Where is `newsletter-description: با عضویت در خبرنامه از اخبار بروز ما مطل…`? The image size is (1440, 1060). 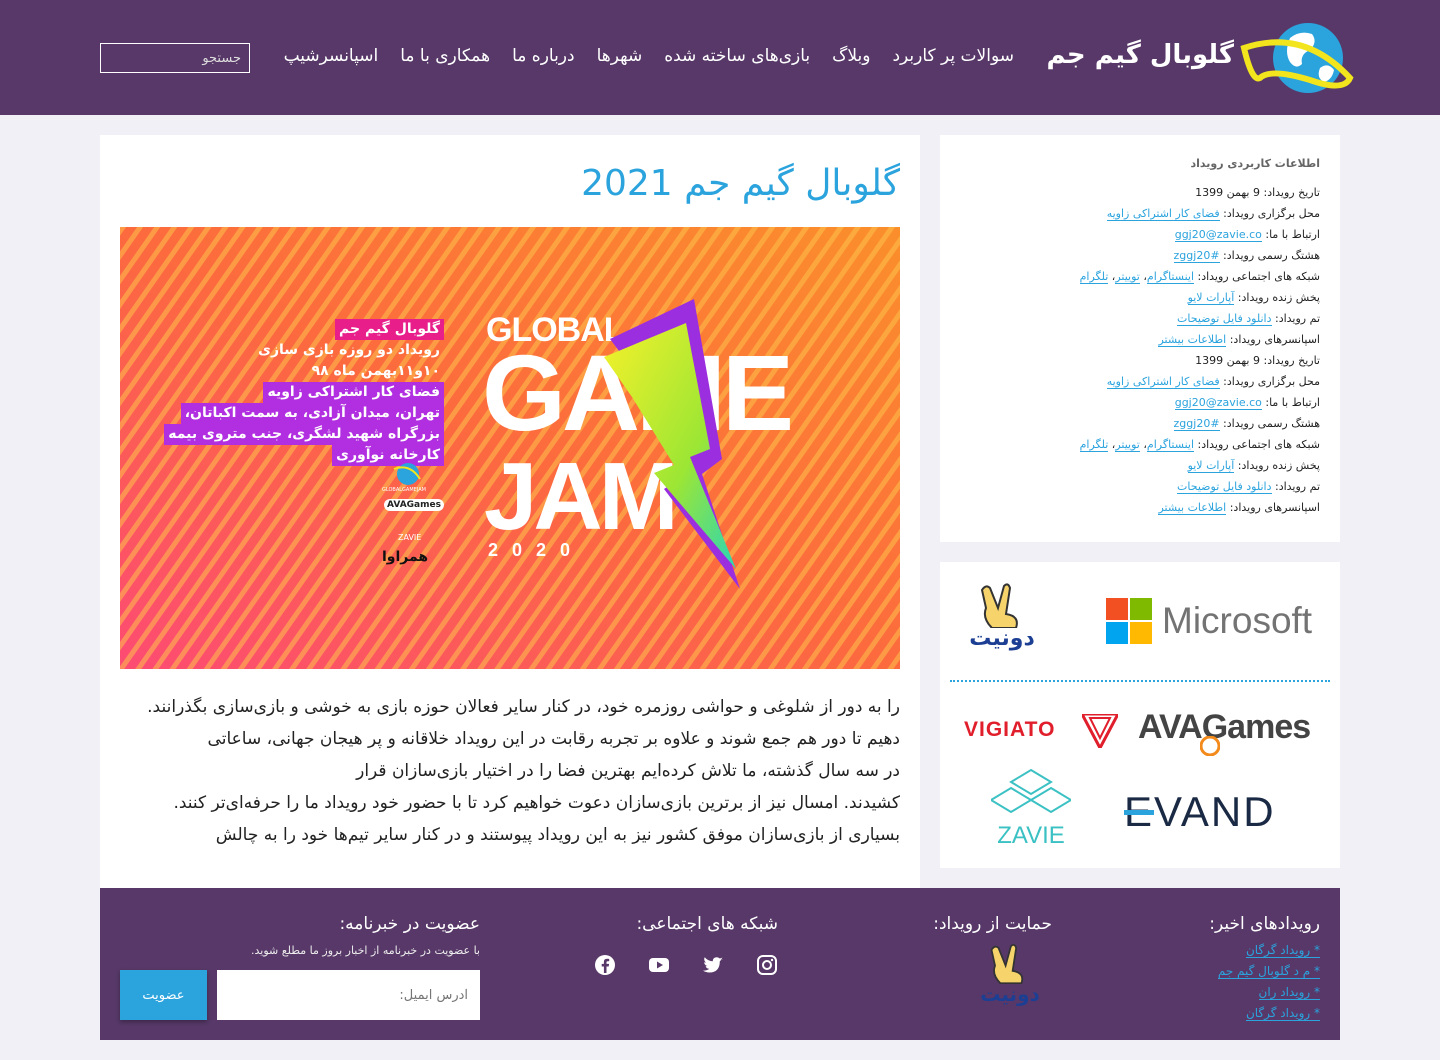
newsletter-description: با عضویت در خبرنامه از اخبار بروز ما مطل… is located at coordinates (365, 950).